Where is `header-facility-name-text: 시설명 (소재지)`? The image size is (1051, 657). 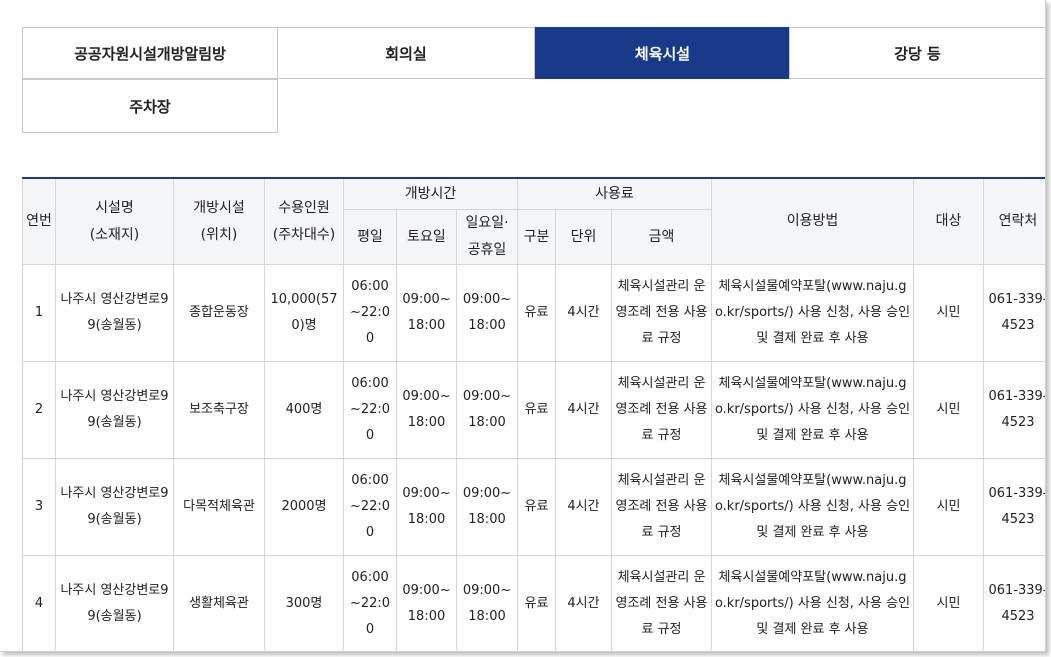 header-facility-name-text: 시설명 (소재지) is located at coordinates (114, 221).